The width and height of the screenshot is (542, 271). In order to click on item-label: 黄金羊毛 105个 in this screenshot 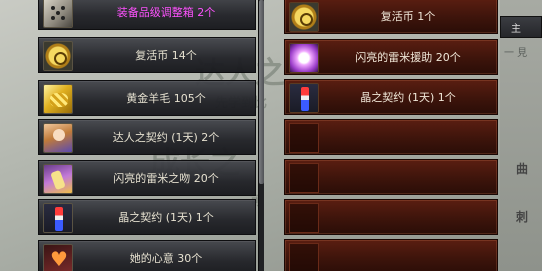, I will do `click(166, 98)`.